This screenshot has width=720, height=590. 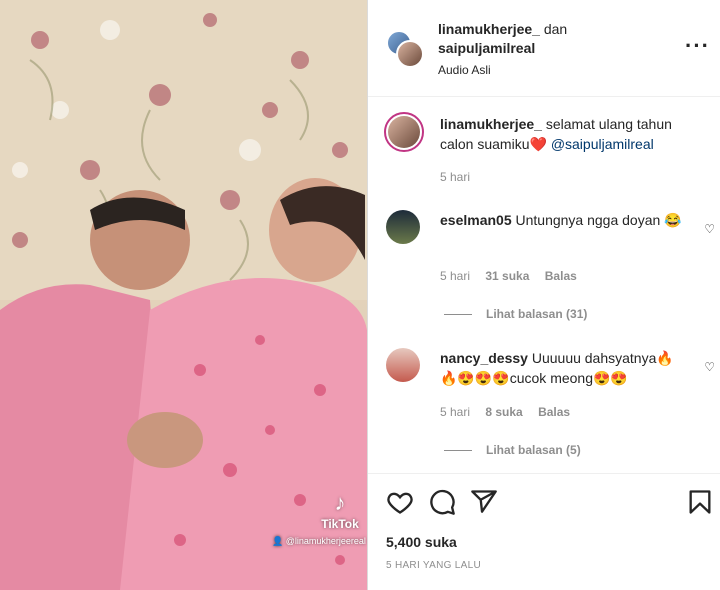 What do you see at coordinates (400, 502) in the screenshot?
I see `heart-icon` at bounding box center [400, 502].